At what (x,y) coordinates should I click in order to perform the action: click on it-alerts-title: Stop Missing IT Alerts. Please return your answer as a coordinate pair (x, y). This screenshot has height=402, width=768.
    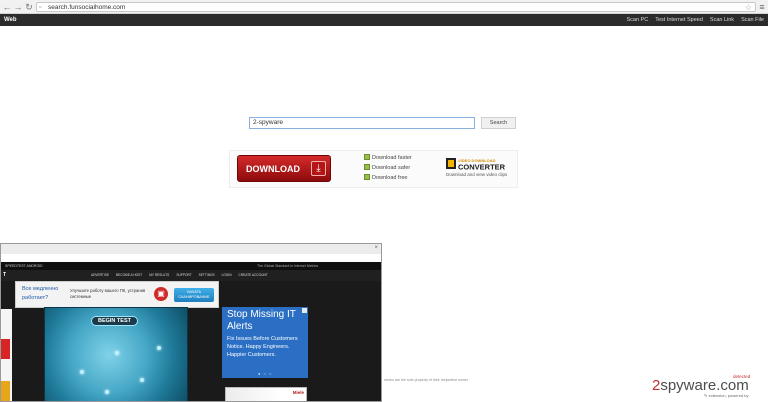
    Looking at the image, I should click on (261, 320).